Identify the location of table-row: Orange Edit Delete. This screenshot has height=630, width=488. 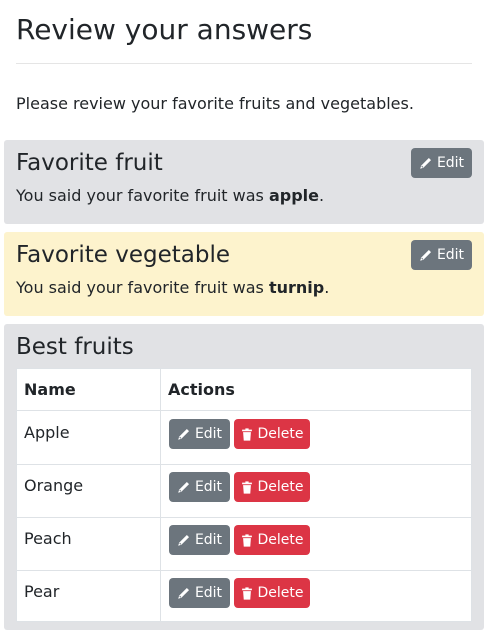
(244, 491).